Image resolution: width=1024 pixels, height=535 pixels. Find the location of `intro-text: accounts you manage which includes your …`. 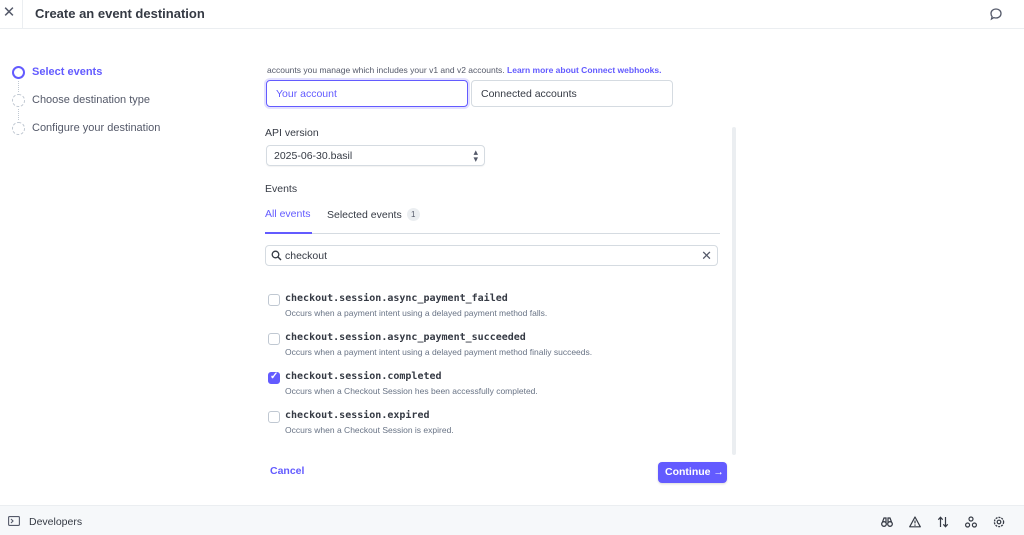

intro-text: accounts you manage which includes your … is located at coordinates (464, 70).